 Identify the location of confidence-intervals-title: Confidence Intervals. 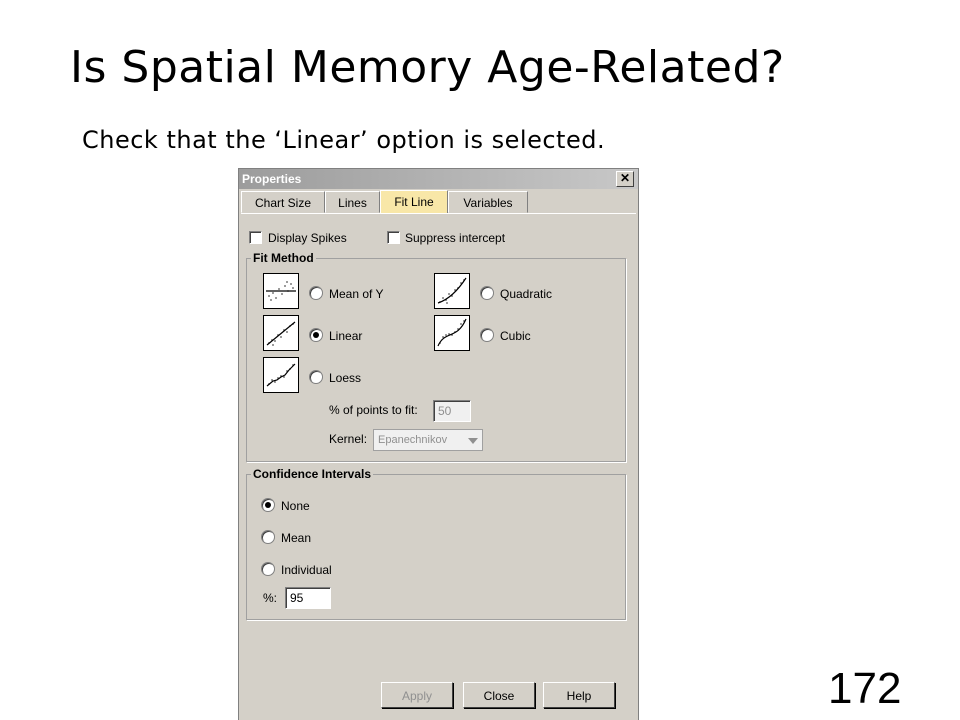
(312, 474).